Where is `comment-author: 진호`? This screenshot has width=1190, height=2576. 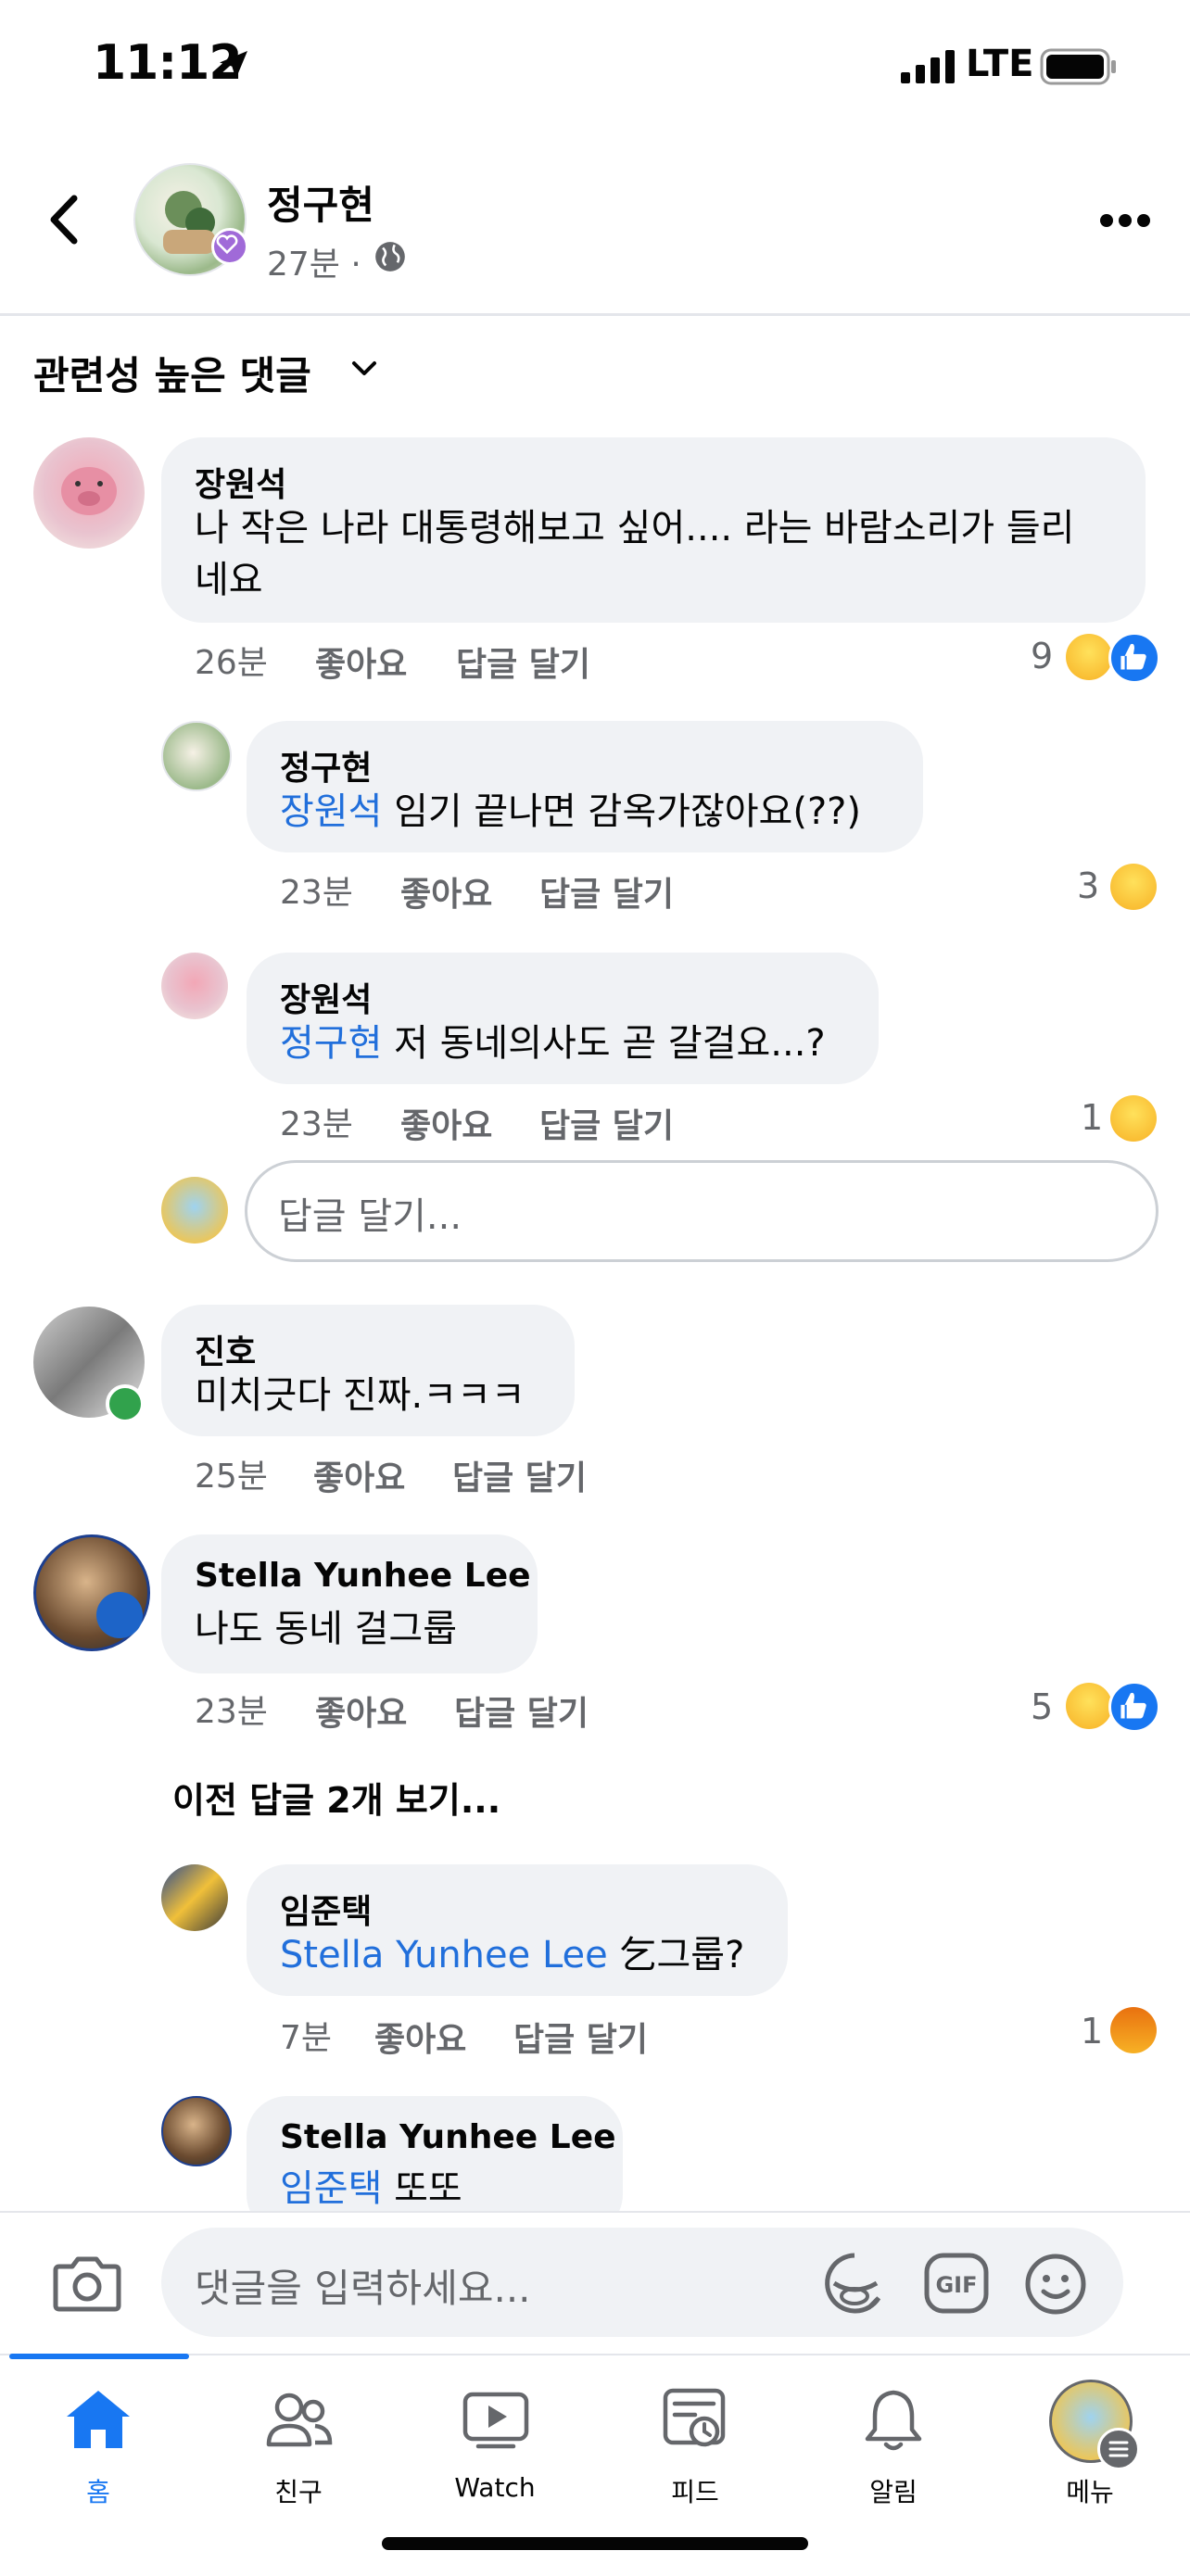
comment-author: 진호 is located at coordinates (225, 1349).